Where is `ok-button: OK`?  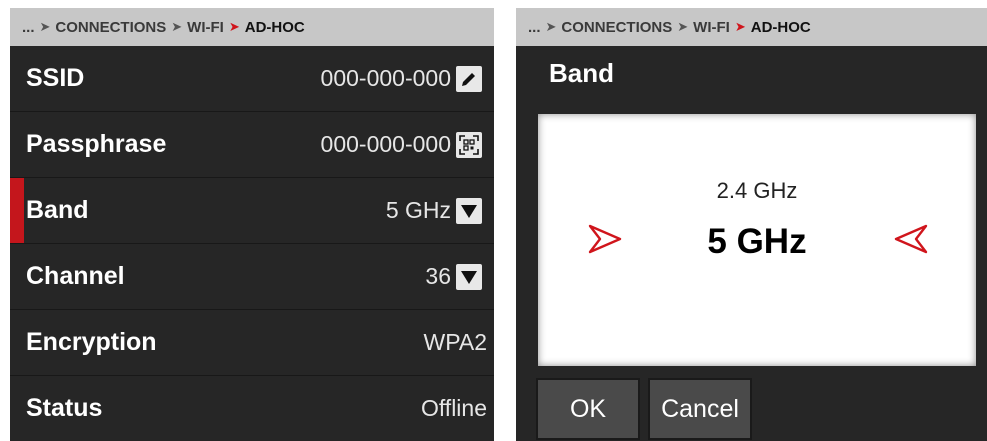
ok-button: OK is located at coordinates (588, 409).